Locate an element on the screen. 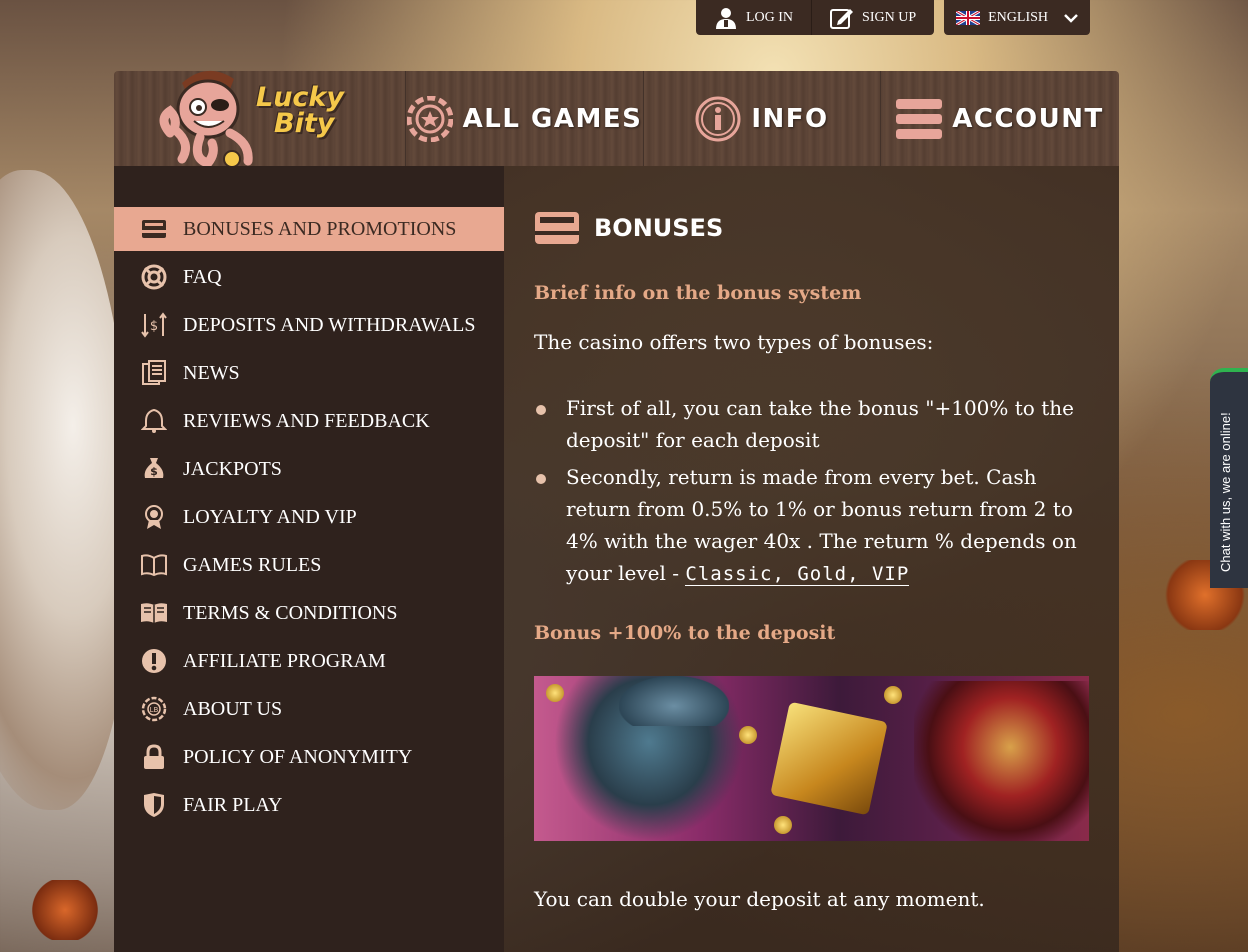 This screenshot has height=952, width=1248. lock-icon is located at coordinates (154, 757).